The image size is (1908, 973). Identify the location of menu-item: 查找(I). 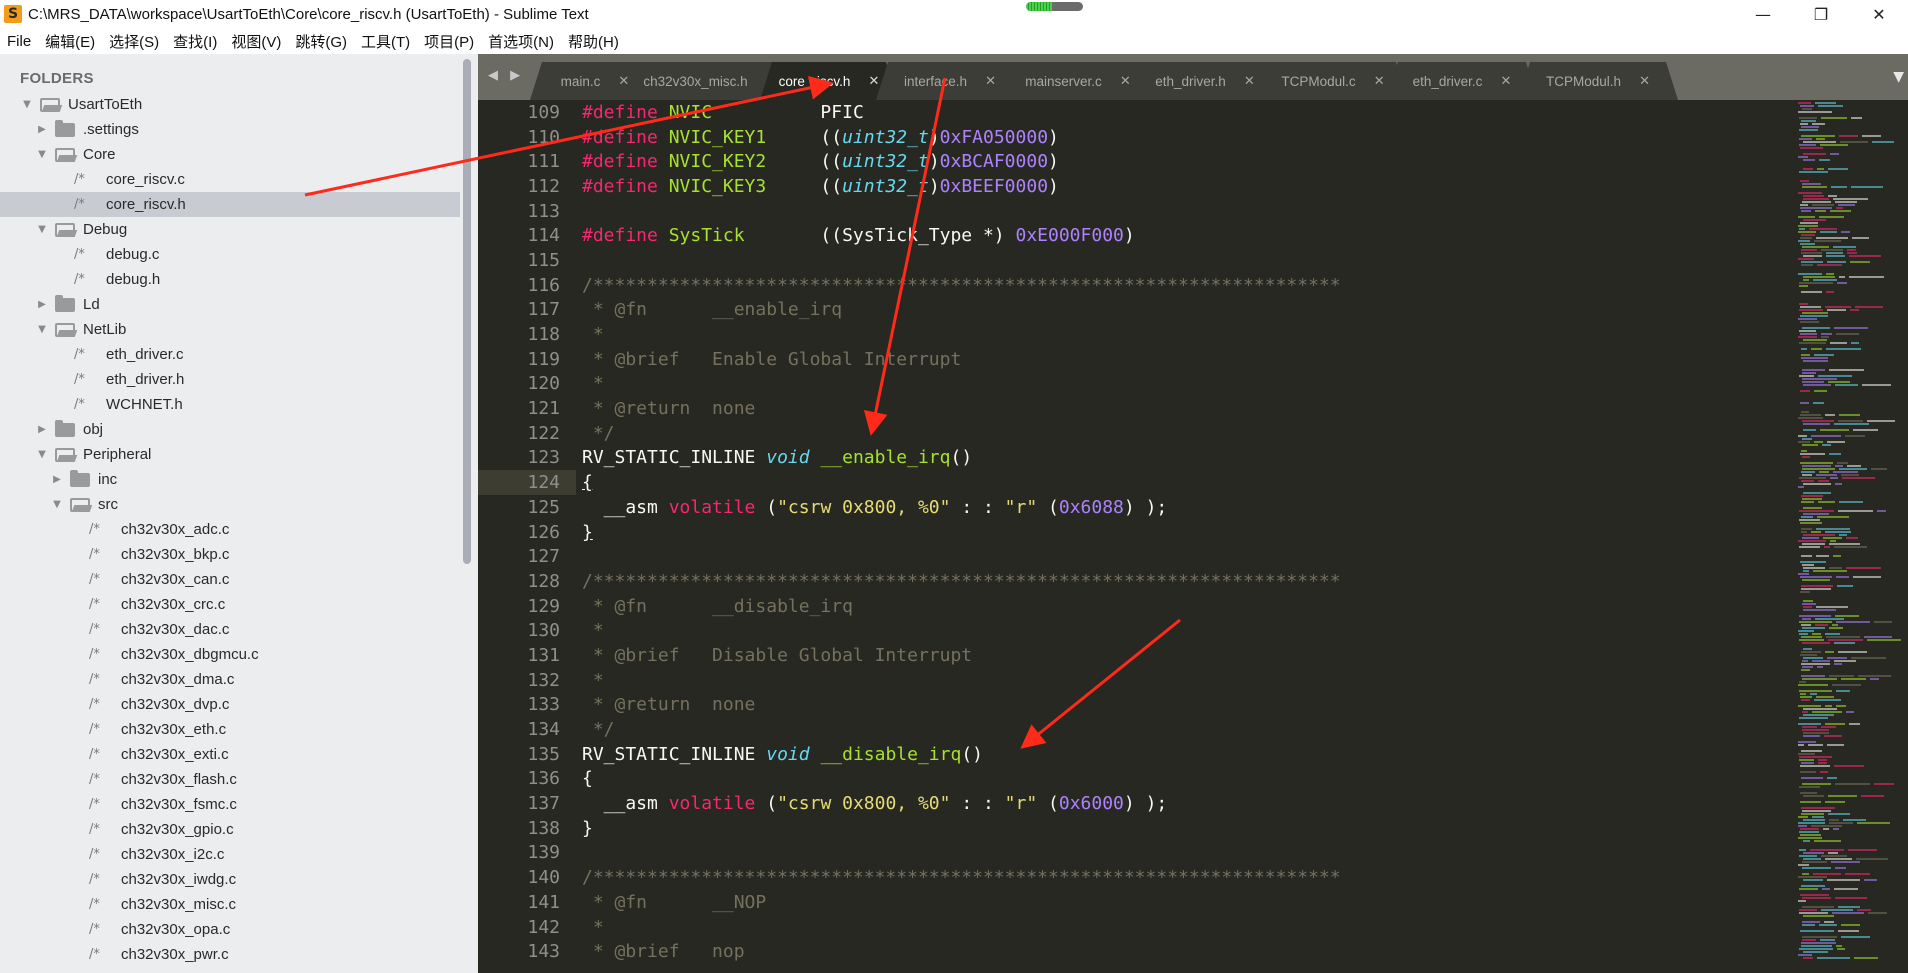
(195, 41).